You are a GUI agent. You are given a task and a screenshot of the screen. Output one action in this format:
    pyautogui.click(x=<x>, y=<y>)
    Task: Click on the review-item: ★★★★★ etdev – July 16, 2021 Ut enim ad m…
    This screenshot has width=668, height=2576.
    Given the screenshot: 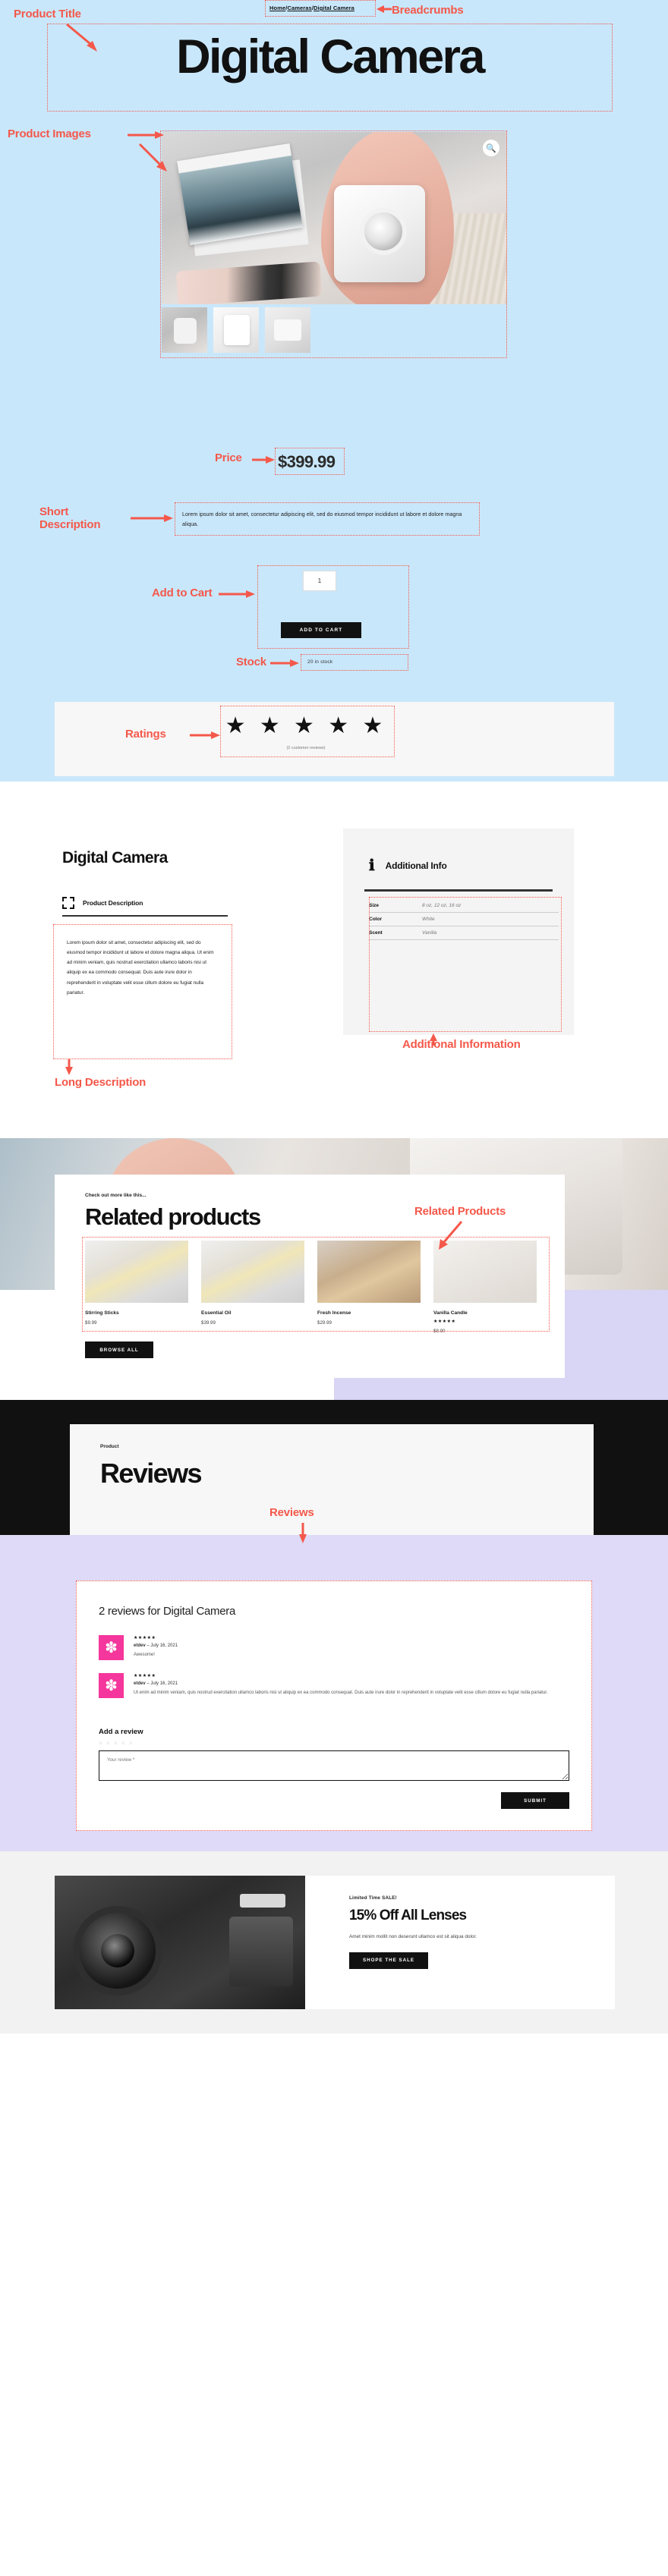 What is the action you would take?
    pyautogui.click(x=334, y=1685)
    